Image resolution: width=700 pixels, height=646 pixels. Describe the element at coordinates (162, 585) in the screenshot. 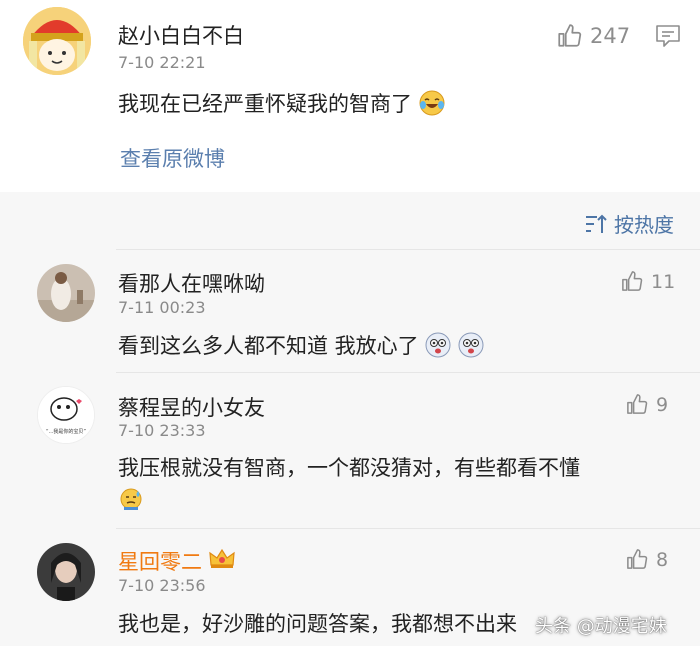

I see `comment-timestamp: 7-10 23:56` at that location.